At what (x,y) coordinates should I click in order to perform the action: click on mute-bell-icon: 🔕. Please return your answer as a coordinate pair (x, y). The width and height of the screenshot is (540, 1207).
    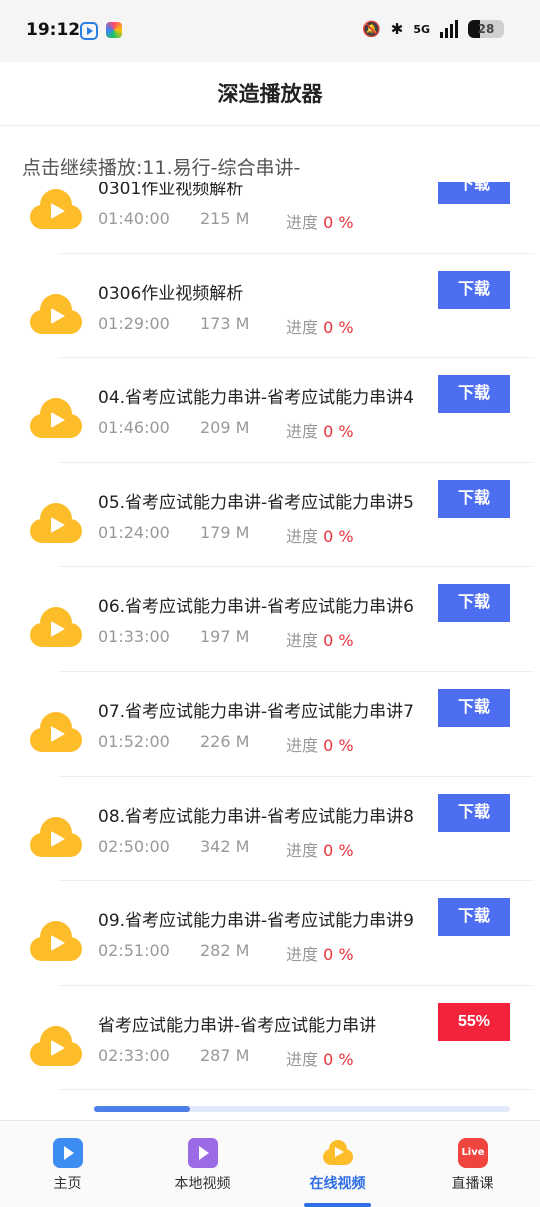
    Looking at the image, I should click on (371, 29).